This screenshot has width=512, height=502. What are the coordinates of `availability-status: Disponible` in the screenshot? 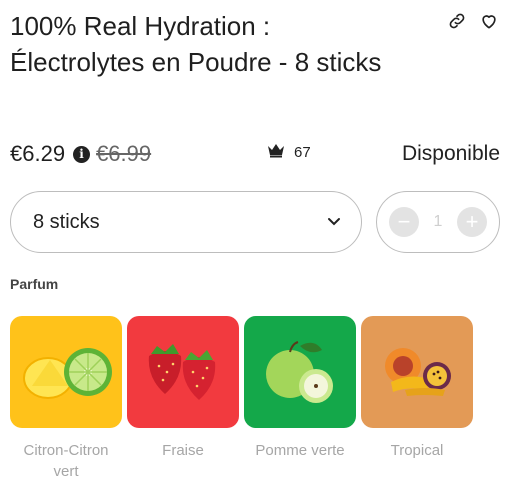 It's located at (450, 153).